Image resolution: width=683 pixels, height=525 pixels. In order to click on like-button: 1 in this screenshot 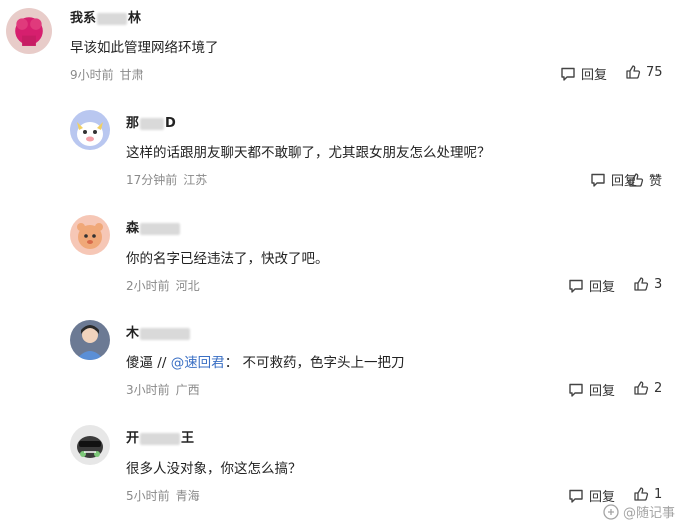, I will do `click(647, 494)`.